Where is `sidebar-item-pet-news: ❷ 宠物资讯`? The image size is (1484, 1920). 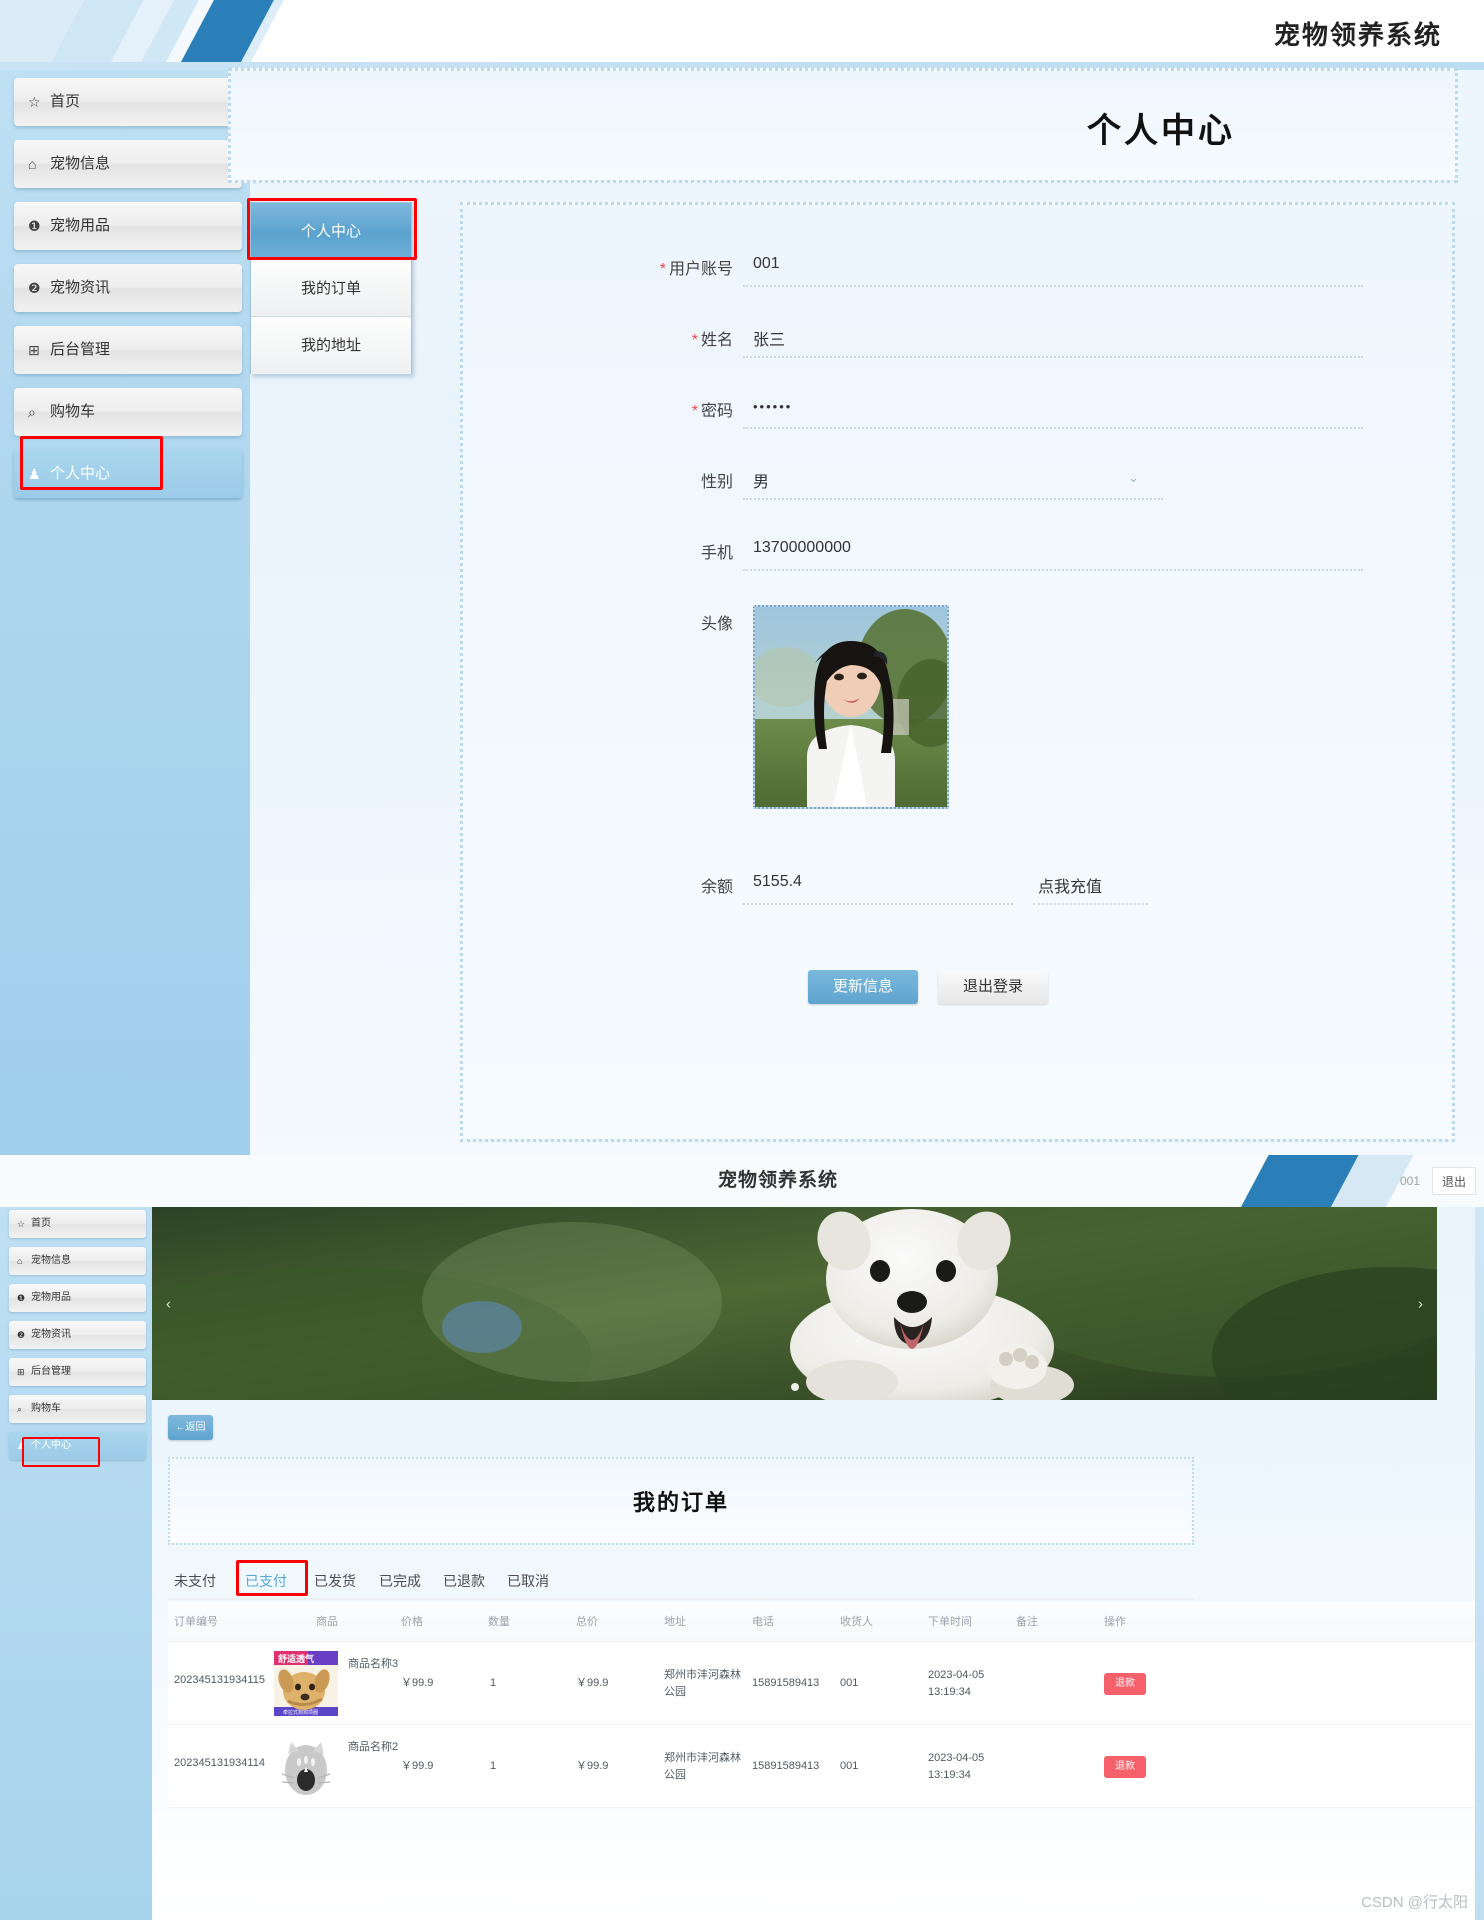 sidebar-item-pet-news: ❷ 宠物资讯 is located at coordinates (128, 288).